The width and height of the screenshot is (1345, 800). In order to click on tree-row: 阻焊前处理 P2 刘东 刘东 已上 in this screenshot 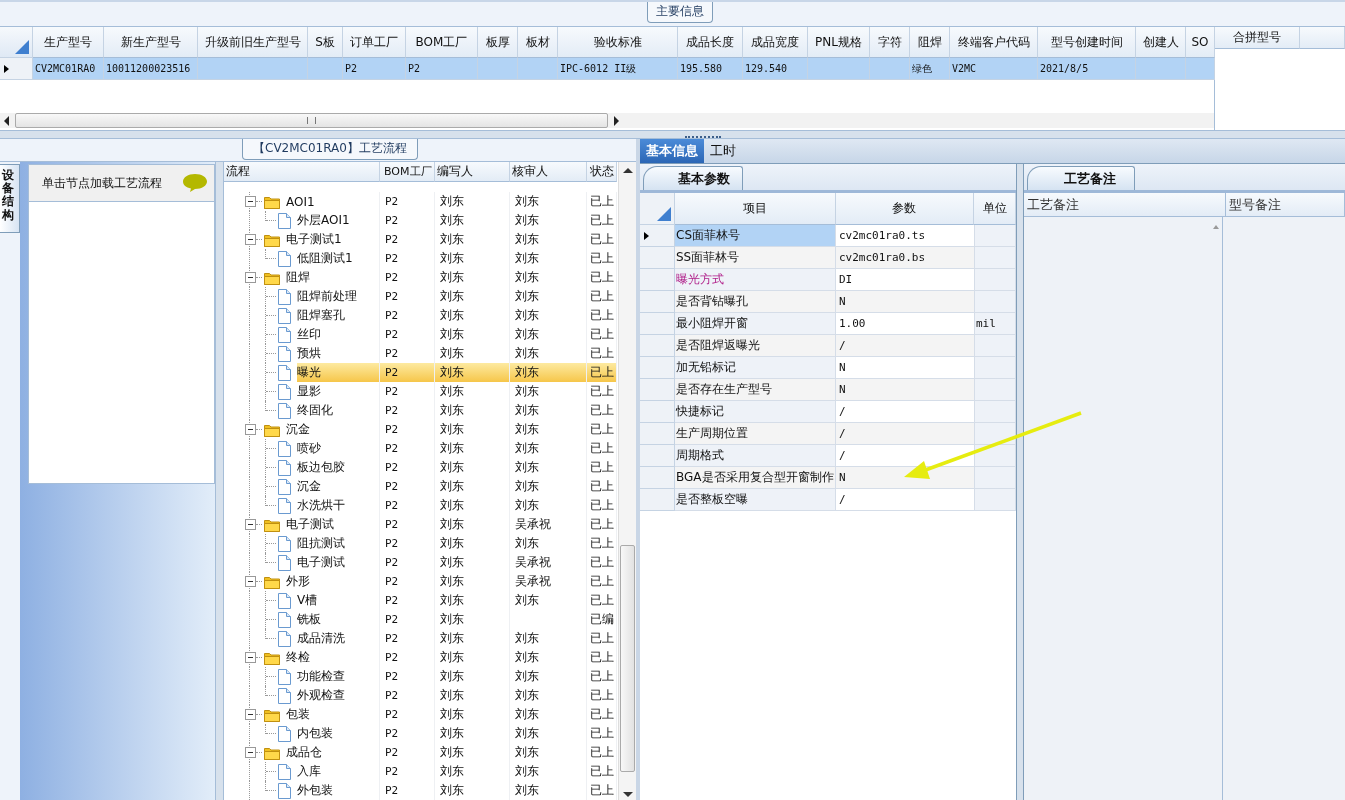, I will do `click(421, 296)`.